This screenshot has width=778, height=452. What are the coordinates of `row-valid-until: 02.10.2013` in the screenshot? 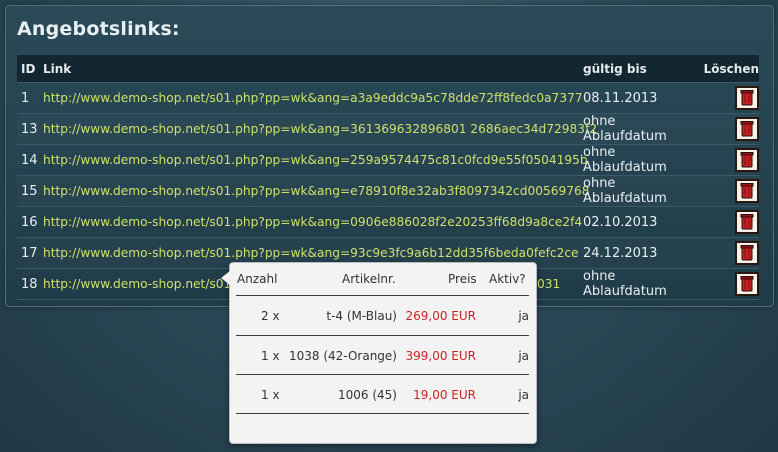 It's located at (620, 222).